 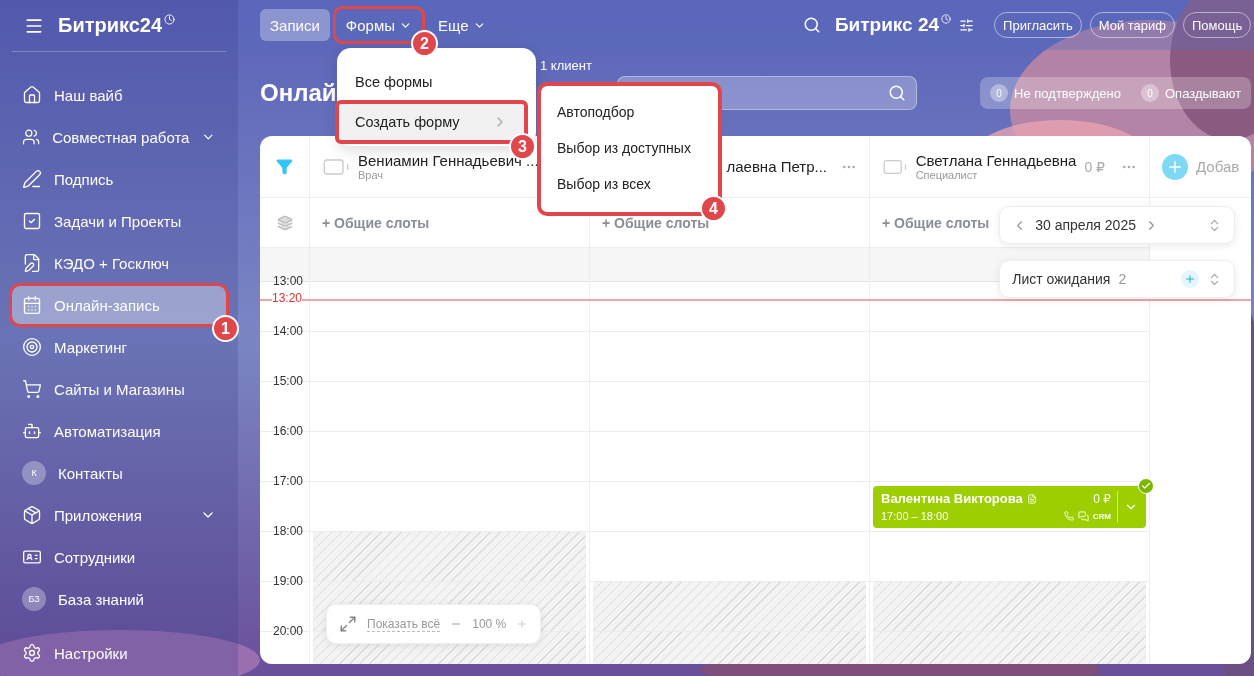 What do you see at coordinates (287, 331) in the screenshot?
I see `time-label: 14:00` at bounding box center [287, 331].